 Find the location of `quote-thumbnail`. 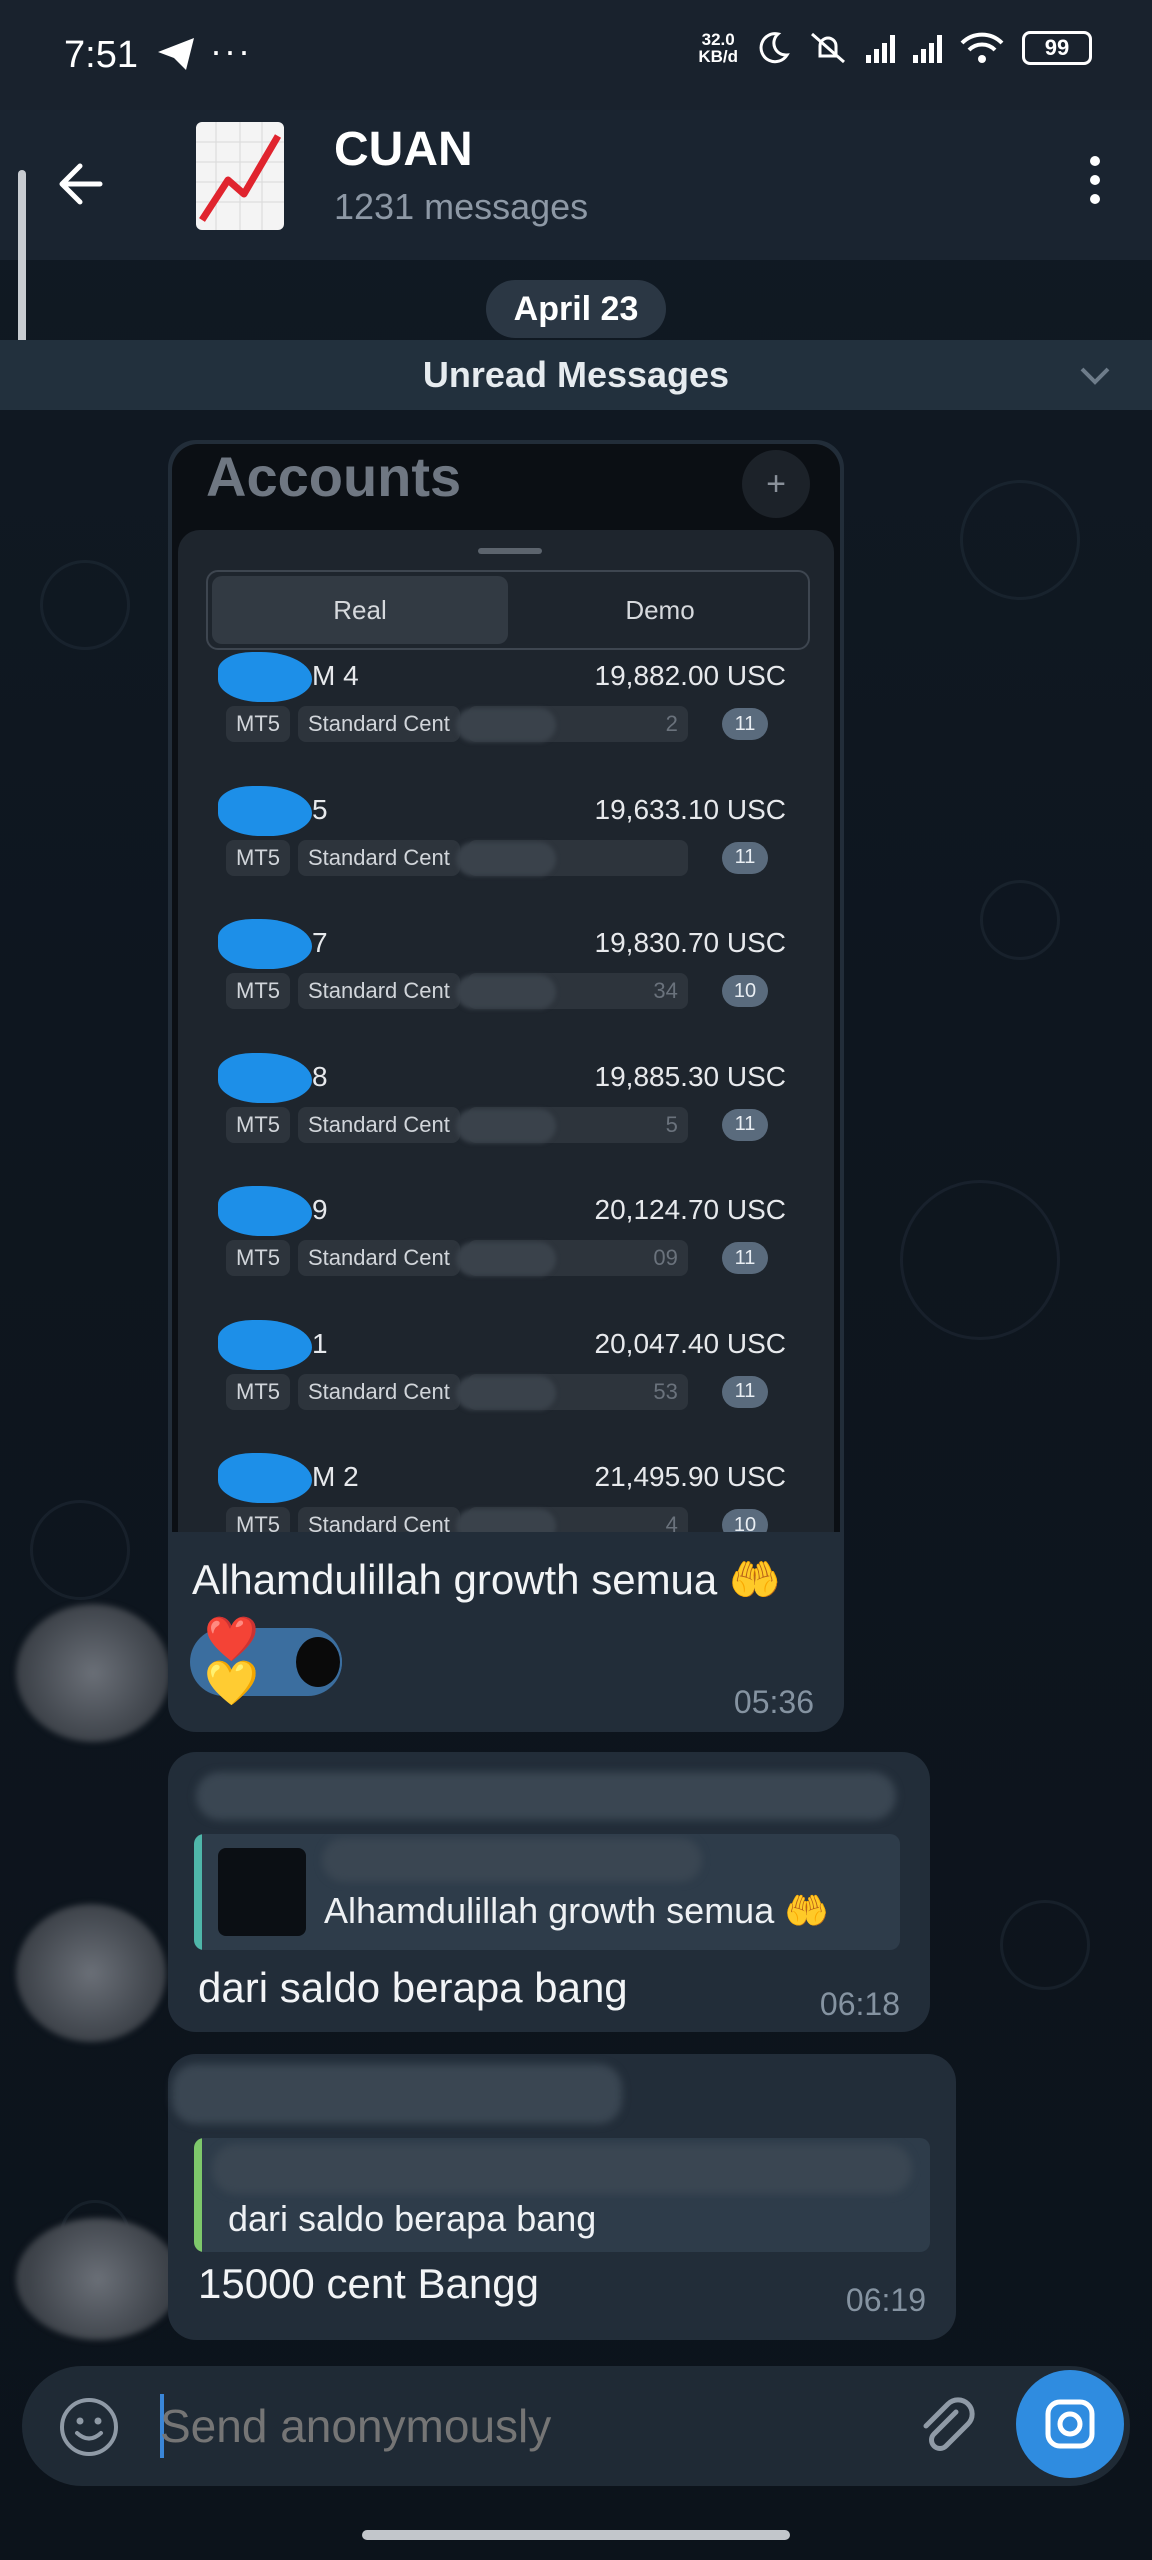

quote-thumbnail is located at coordinates (262, 1892).